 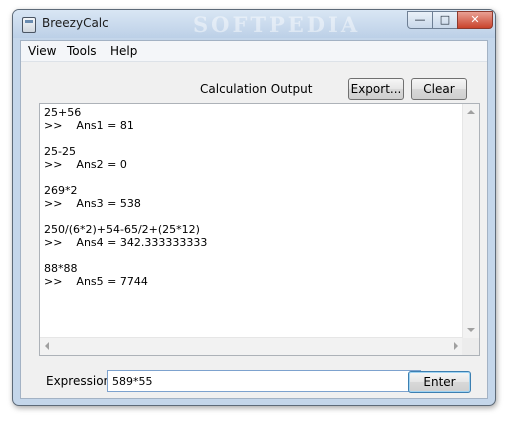 I want to click on scroll-up-arrow-icon, so click(x=471, y=112).